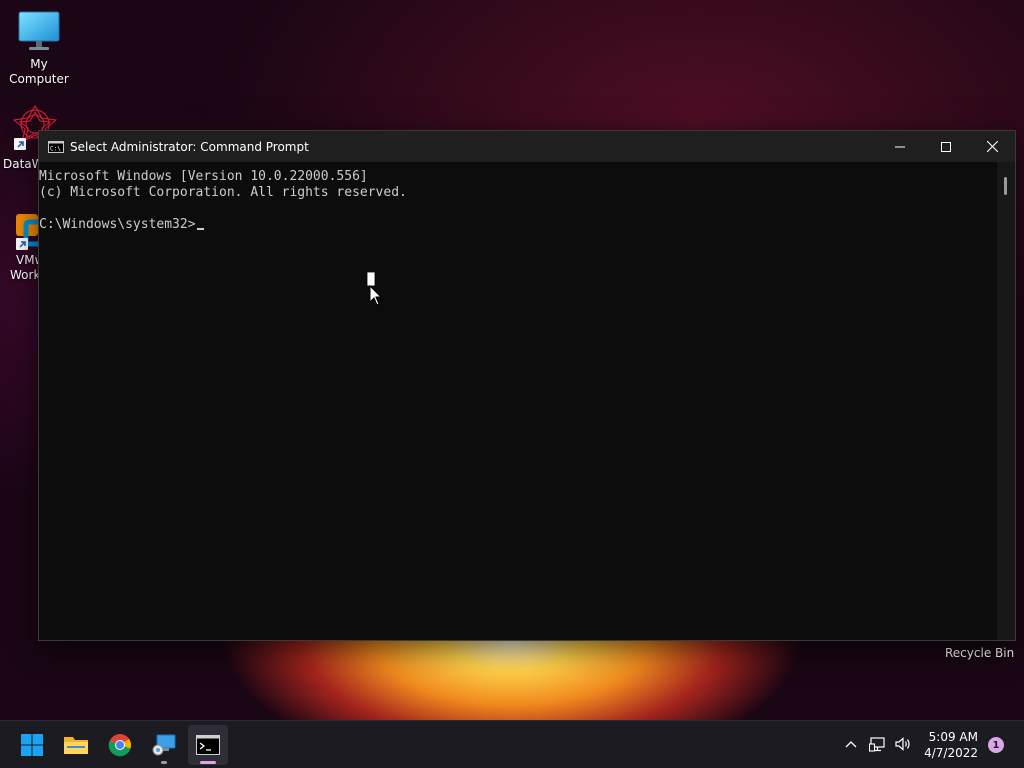 This screenshot has height=768, width=1024. What do you see at coordinates (951, 753) in the screenshot?
I see `clock-date: 4/7/2022` at bounding box center [951, 753].